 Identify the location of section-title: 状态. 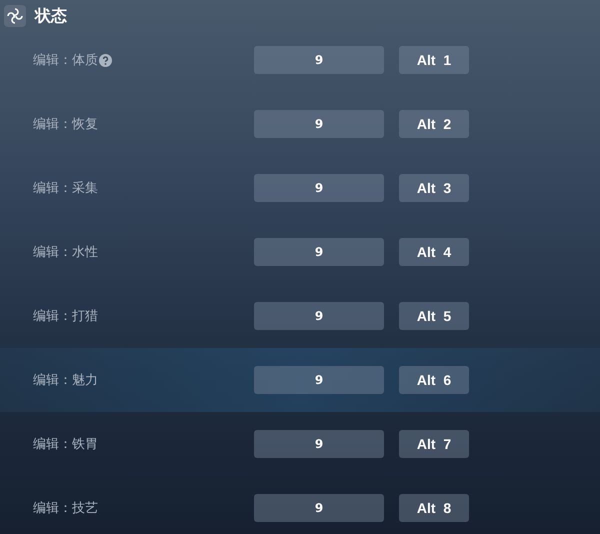
(51, 16).